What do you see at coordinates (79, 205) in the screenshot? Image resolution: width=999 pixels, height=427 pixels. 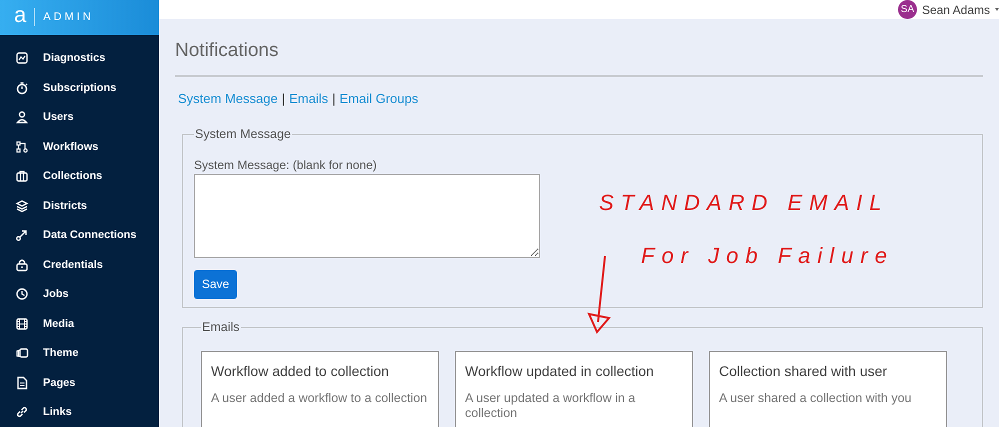 I see `sidebar-item: Districts` at bounding box center [79, 205].